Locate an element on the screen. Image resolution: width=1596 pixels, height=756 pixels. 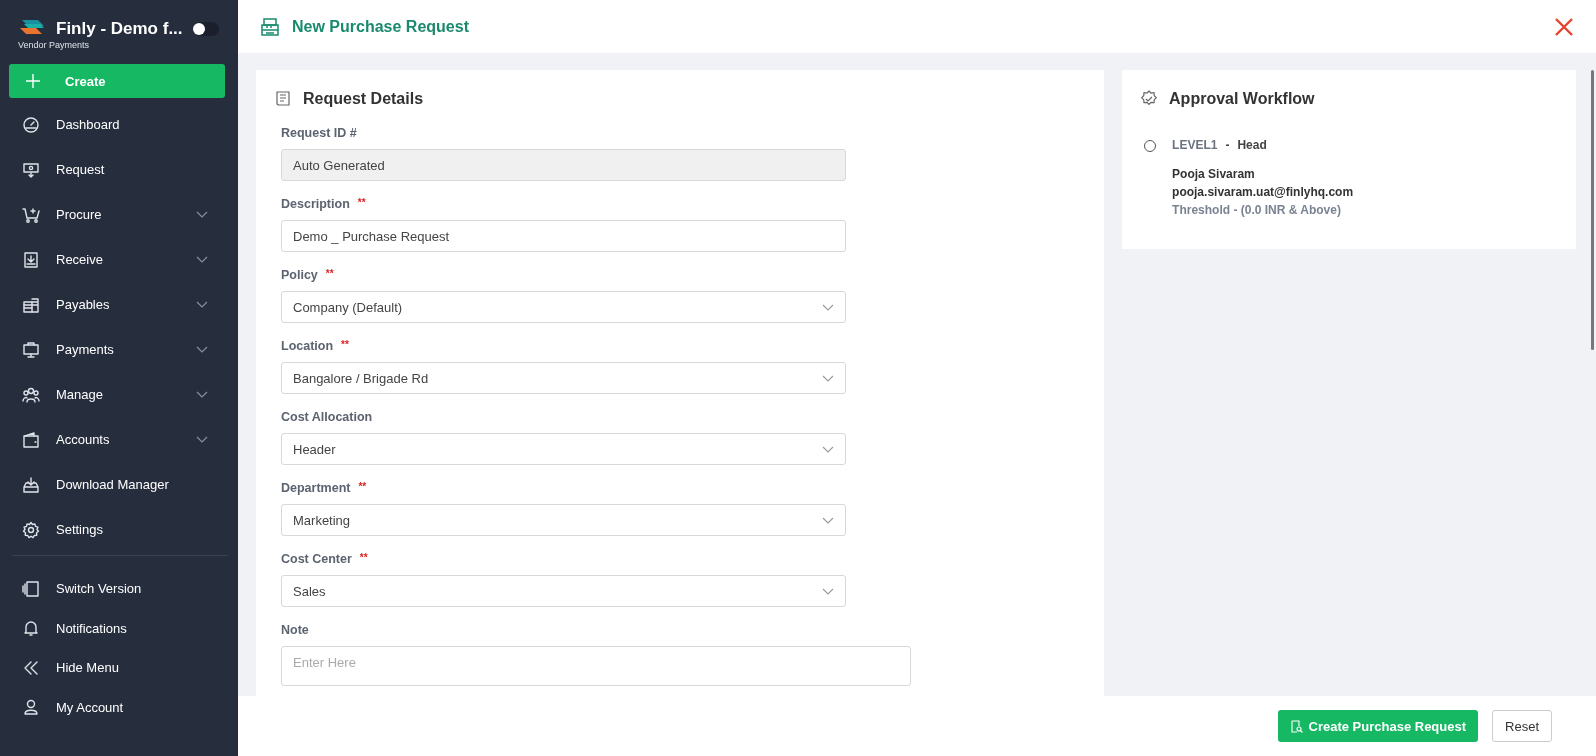
sidebar-item: Hide Menu is located at coordinates (119, 668).